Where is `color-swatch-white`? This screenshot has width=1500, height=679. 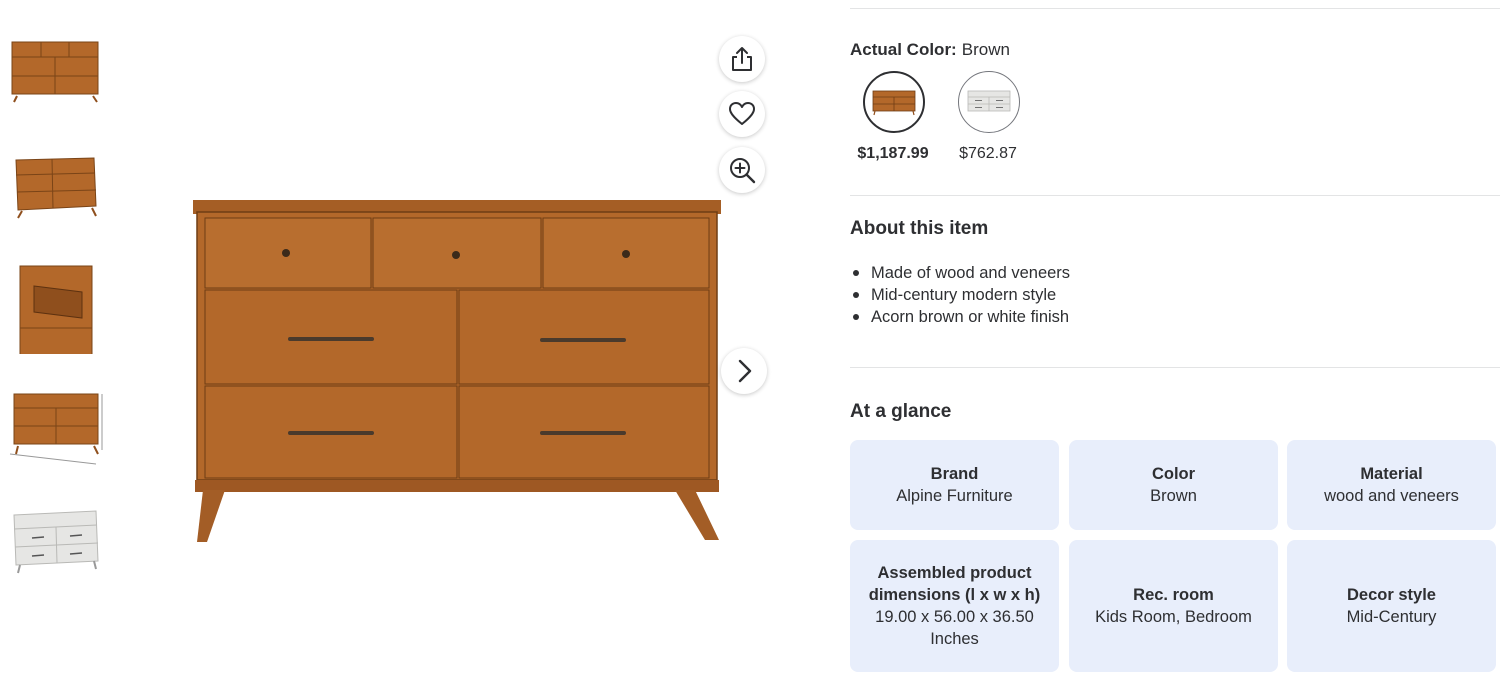
color-swatch-white is located at coordinates (989, 102).